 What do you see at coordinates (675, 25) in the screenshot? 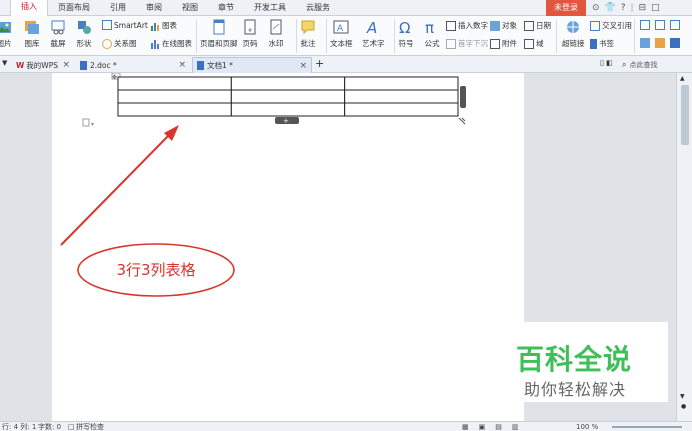
I see `columns-icon` at bounding box center [675, 25].